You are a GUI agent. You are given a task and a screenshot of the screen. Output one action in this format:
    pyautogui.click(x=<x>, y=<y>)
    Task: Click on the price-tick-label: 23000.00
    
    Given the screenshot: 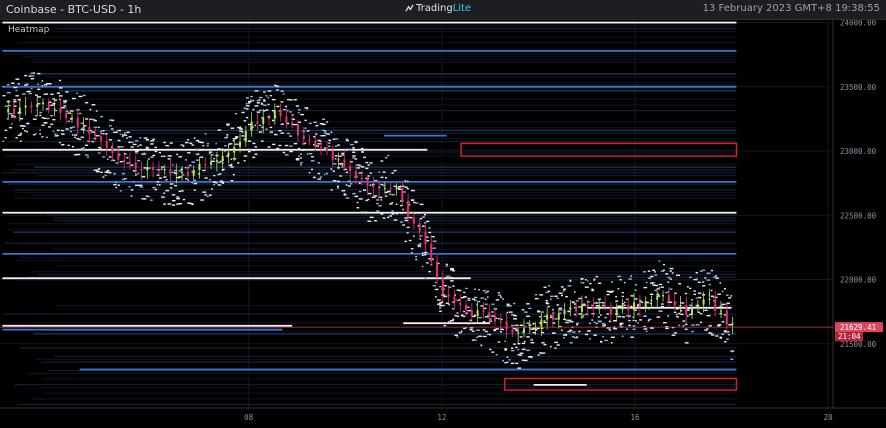 What is the action you would take?
    pyautogui.click(x=858, y=151)
    